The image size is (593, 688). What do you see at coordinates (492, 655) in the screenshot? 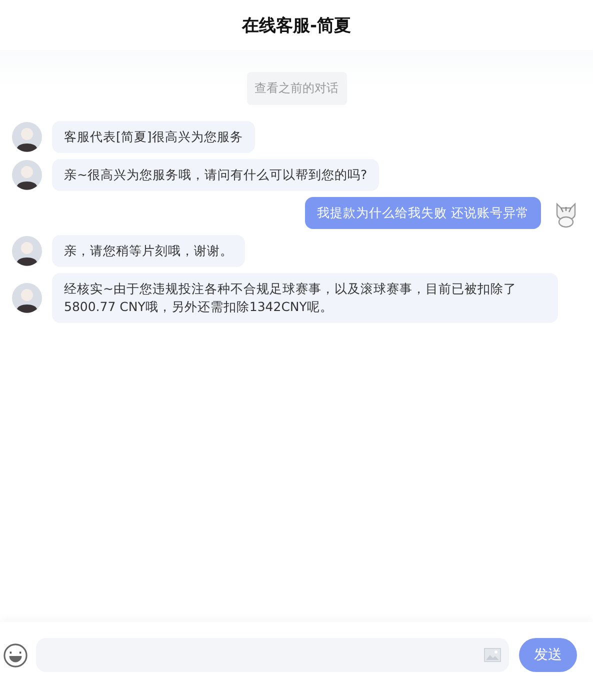
I see `image-icon` at bounding box center [492, 655].